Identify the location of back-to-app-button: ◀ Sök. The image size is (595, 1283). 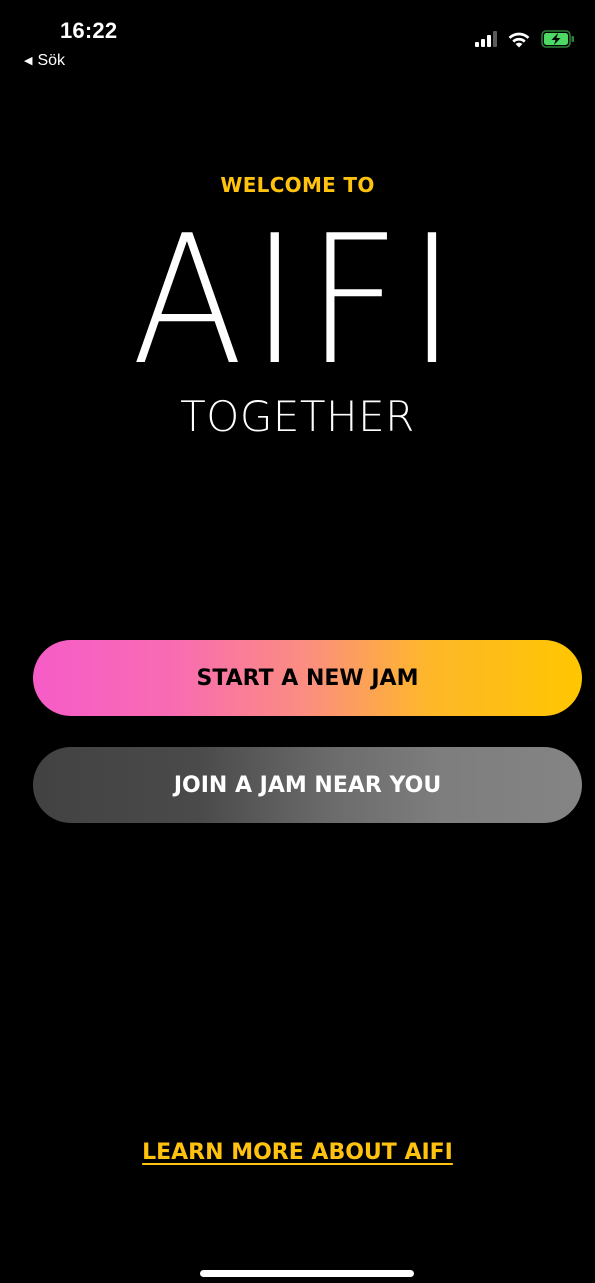
(44, 61).